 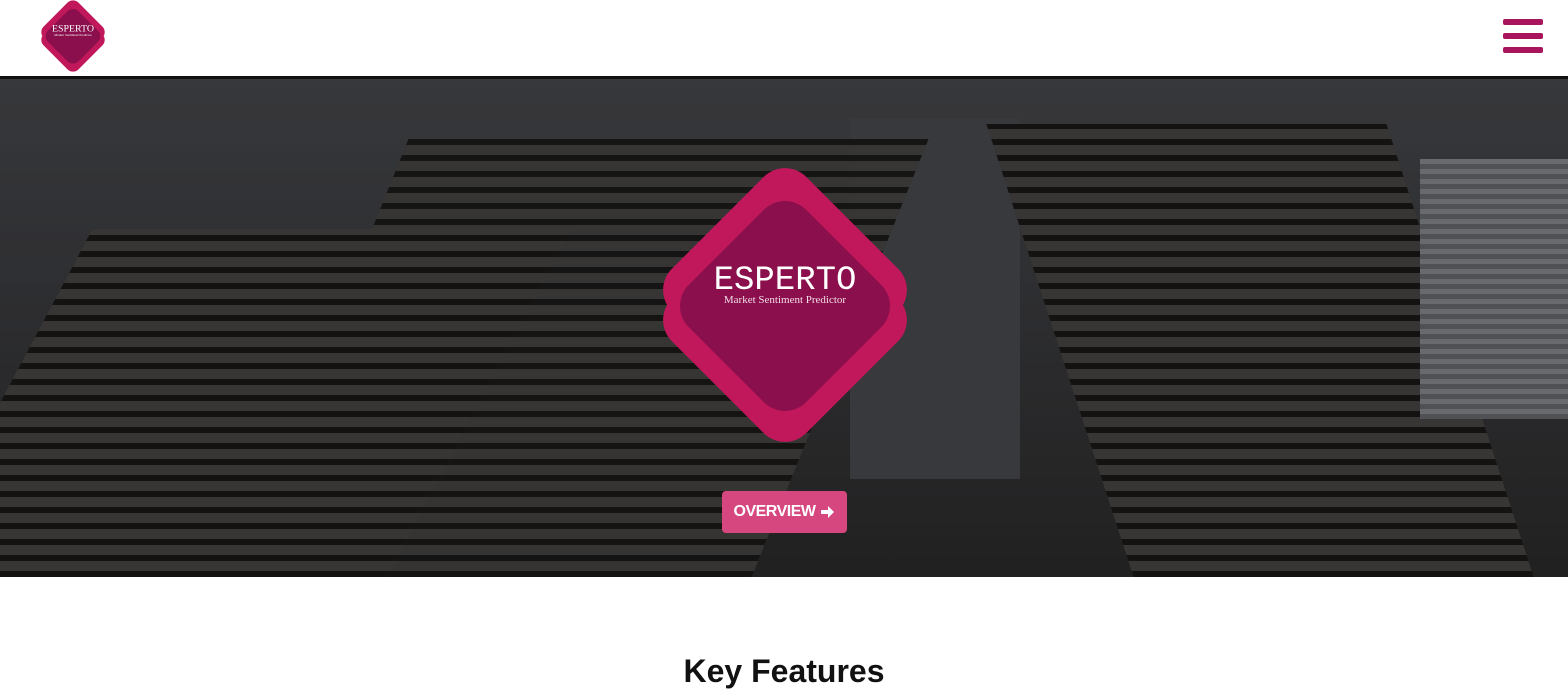 I want to click on menu-button, so click(x=1523, y=36).